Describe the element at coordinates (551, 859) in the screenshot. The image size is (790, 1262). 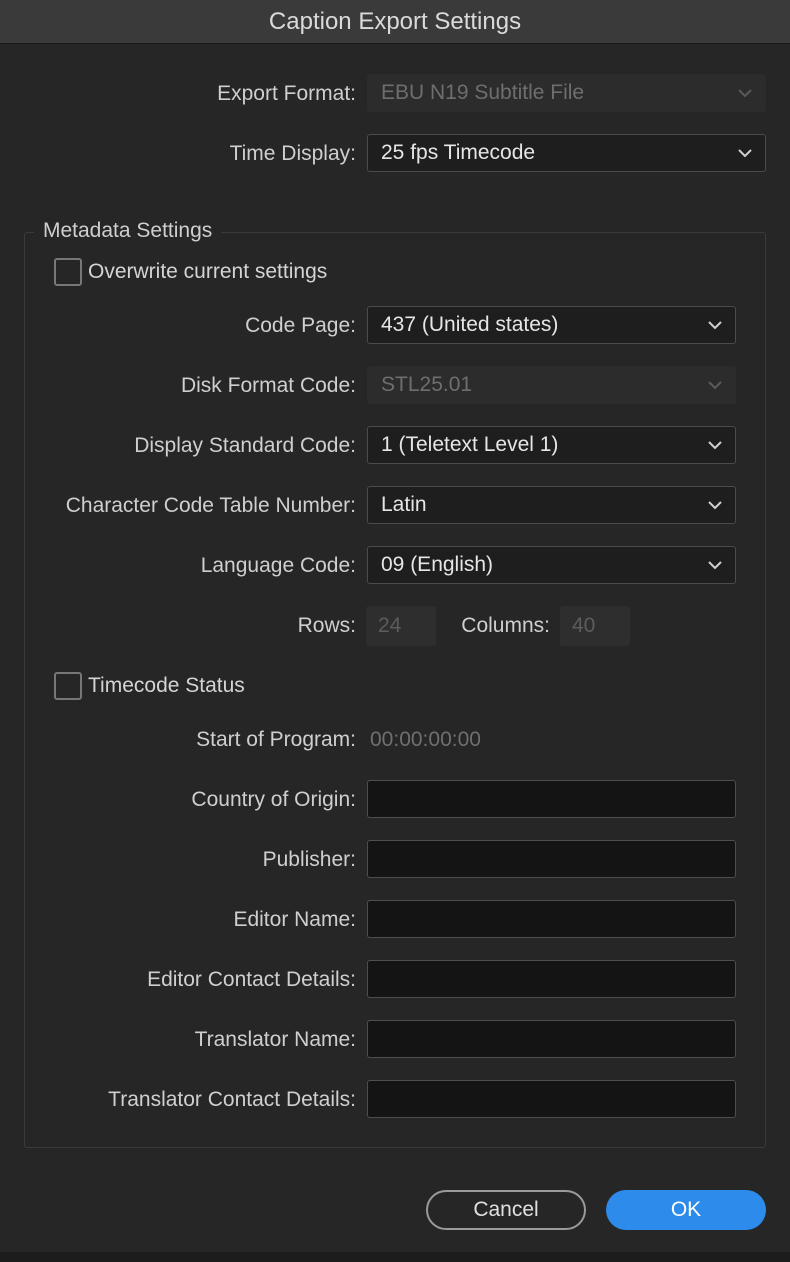
I see `publisher-input` at that location.